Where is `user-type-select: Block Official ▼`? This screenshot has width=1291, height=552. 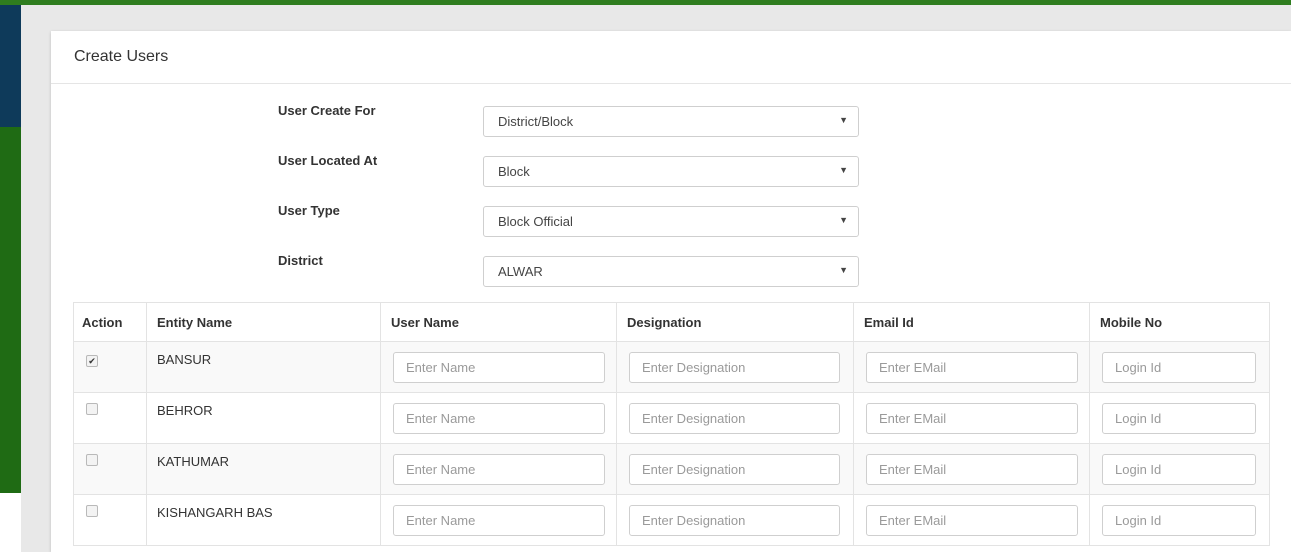
user-type-select: Block Official ▼ is located at coordinates (671, 221).